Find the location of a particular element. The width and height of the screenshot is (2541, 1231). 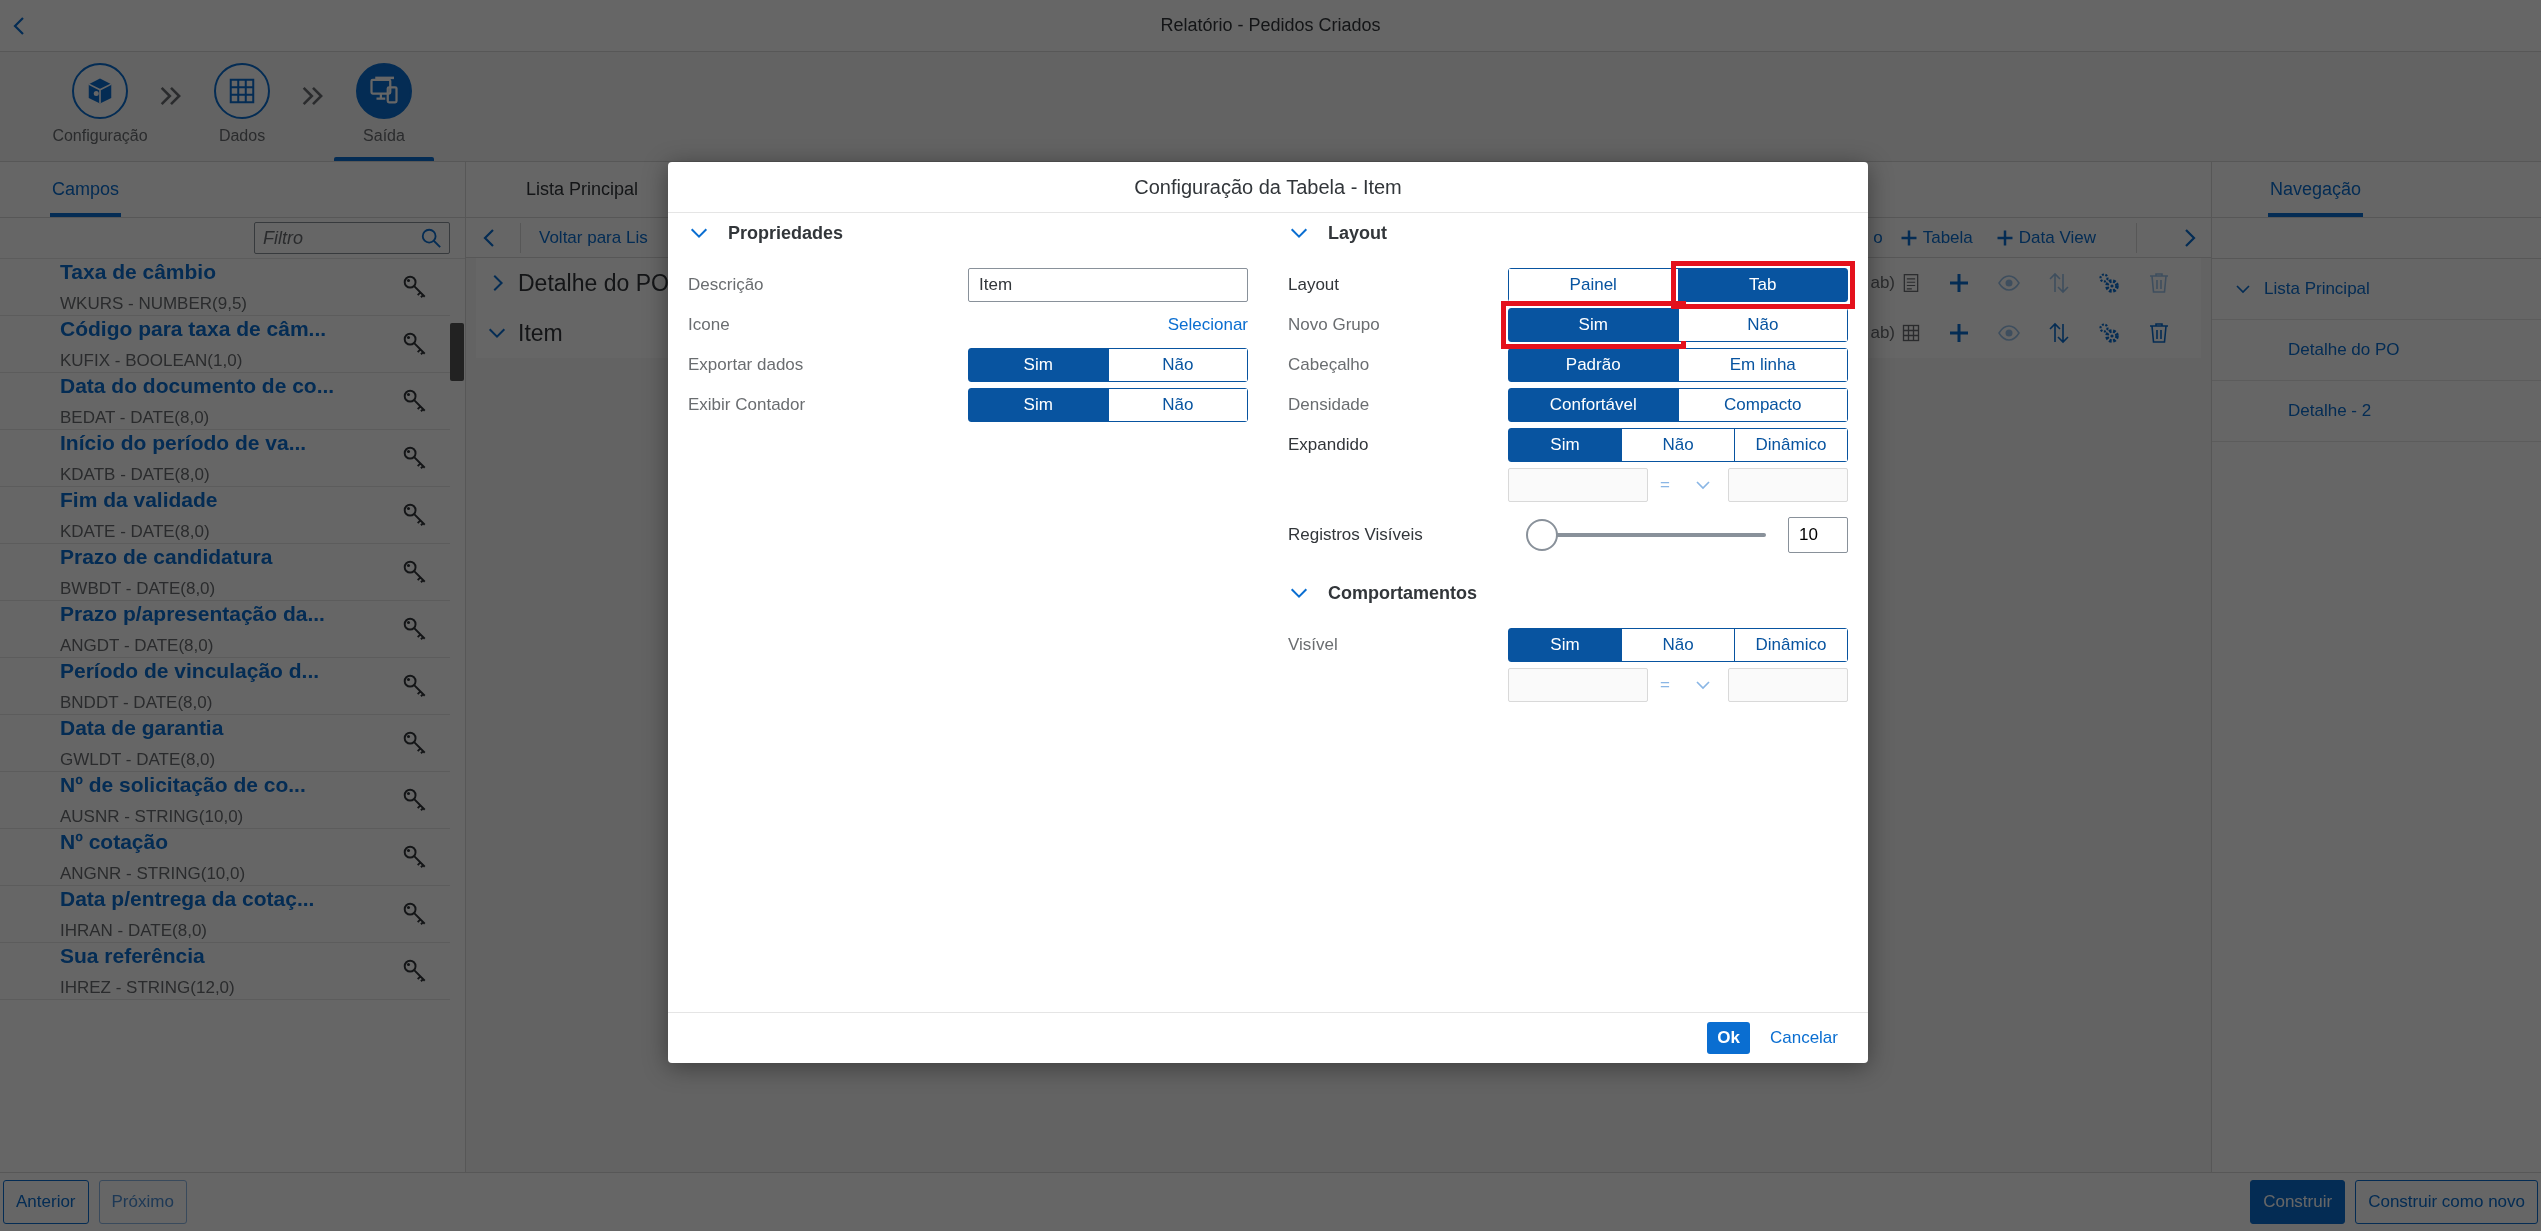

field-type: BNDDT - DATE(8,0) is located at coordinates (137, 703).